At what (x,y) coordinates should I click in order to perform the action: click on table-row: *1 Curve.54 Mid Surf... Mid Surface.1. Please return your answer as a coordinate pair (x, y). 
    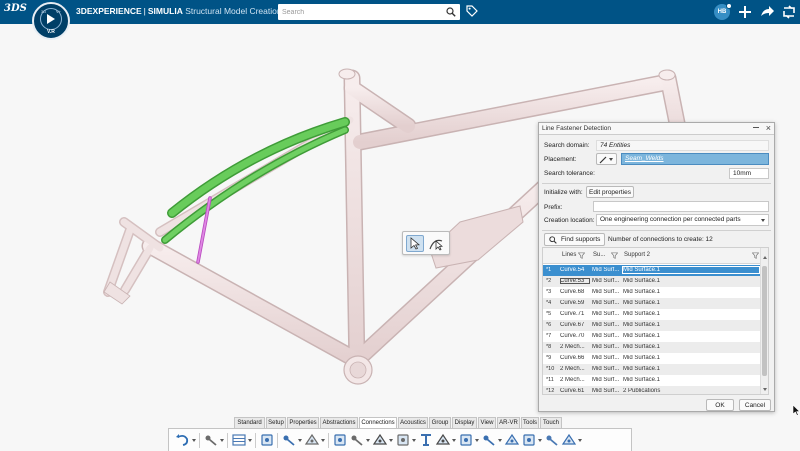
    Looking at the image, I should click on (652, 270).